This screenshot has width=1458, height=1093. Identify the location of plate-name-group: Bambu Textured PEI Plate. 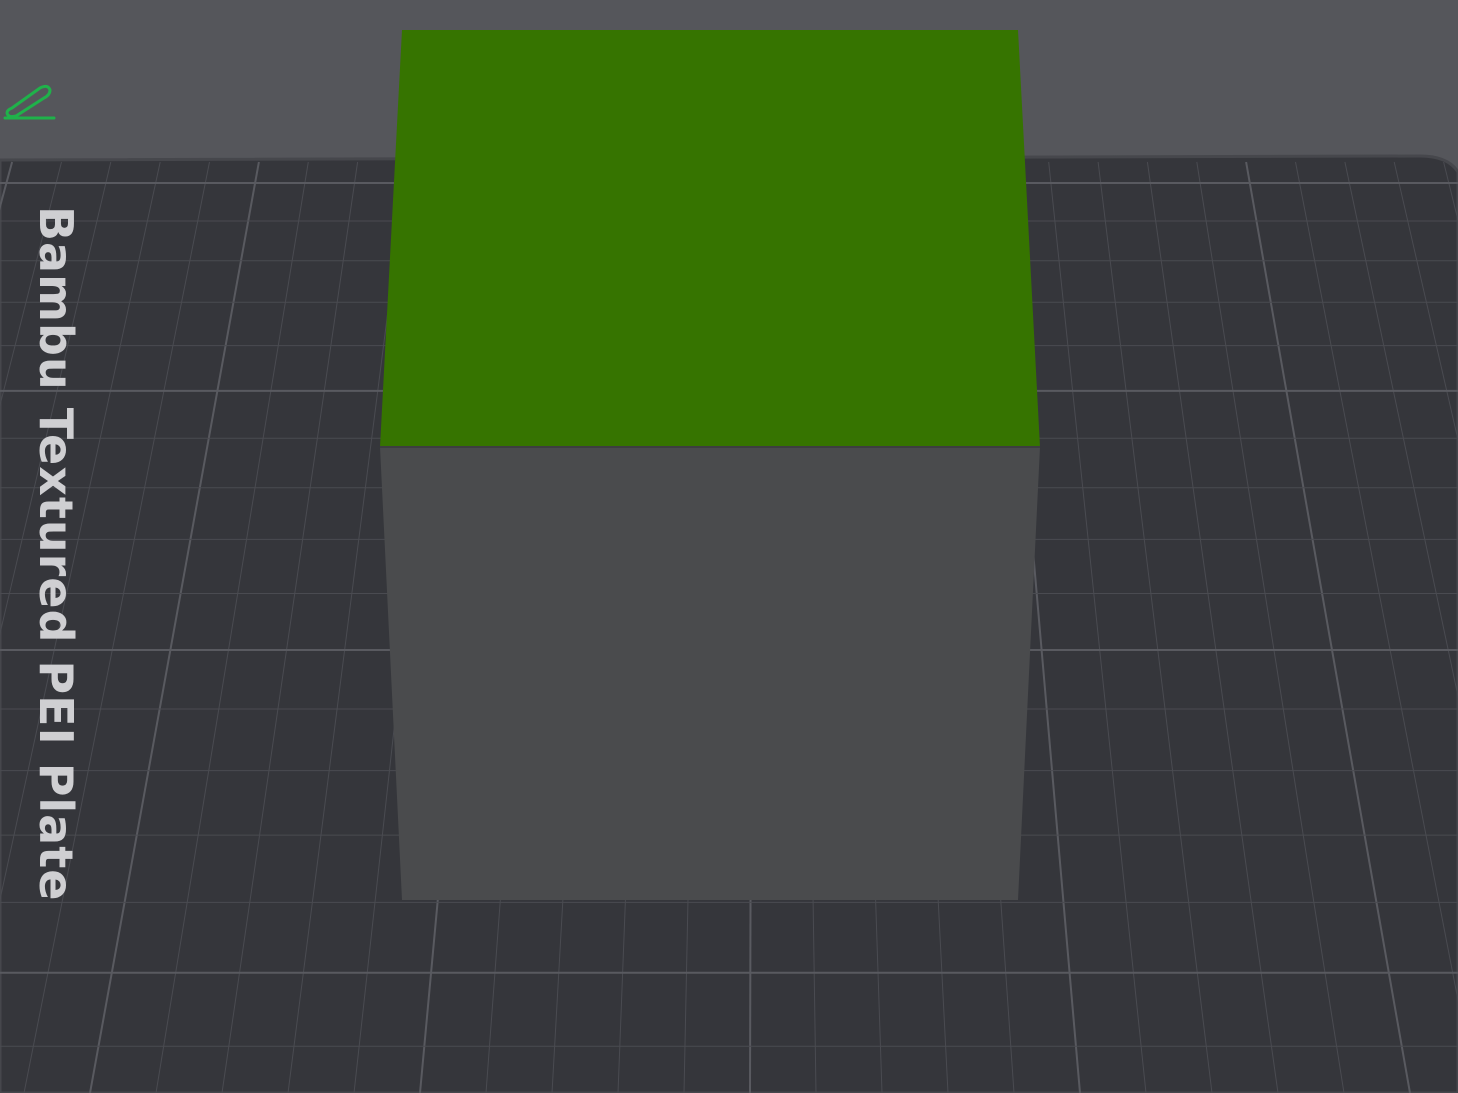
(56, 553).